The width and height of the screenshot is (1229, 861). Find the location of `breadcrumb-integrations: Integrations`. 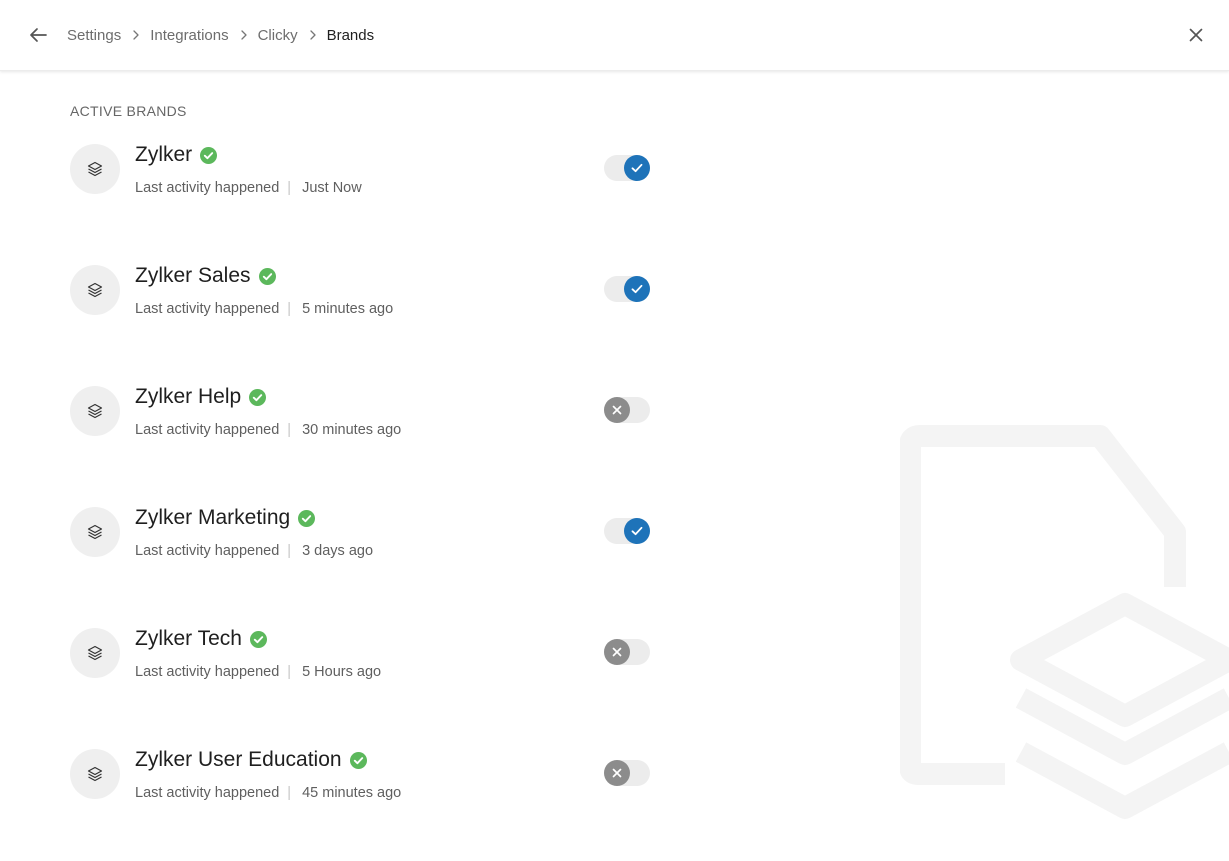

breadcrumb-integrations: Integrations is located at coordinates (189, 35).